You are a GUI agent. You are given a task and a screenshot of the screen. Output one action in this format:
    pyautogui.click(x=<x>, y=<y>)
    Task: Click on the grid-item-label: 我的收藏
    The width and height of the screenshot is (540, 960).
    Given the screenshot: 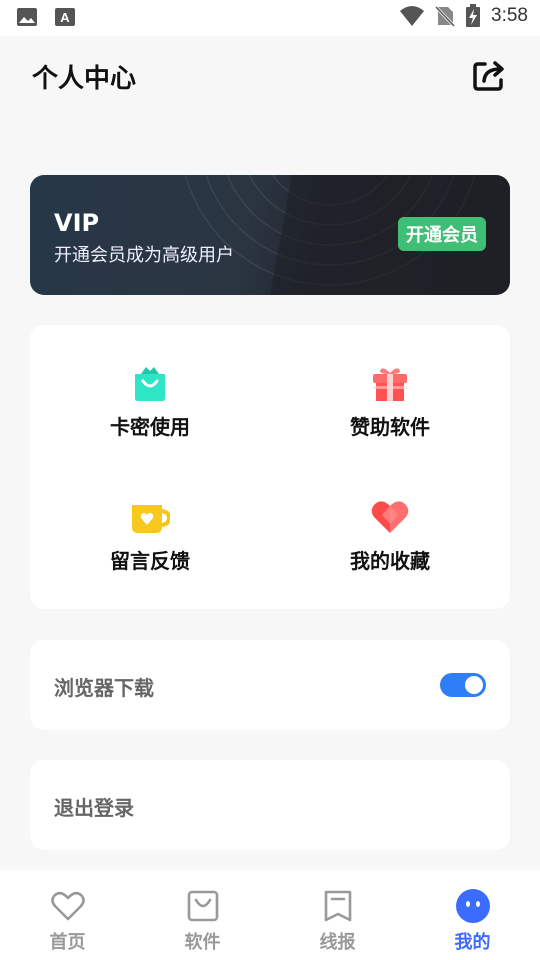 What is the action you would take?
    pyautogui.click(x=390, y=561)
    